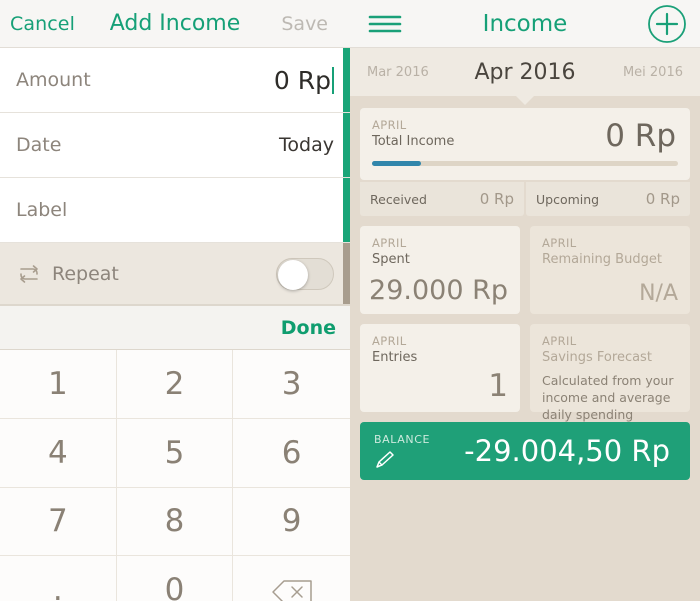 The image size is (700, 601). I want to click on month-previous: Mar 2016, so click(398, 72).